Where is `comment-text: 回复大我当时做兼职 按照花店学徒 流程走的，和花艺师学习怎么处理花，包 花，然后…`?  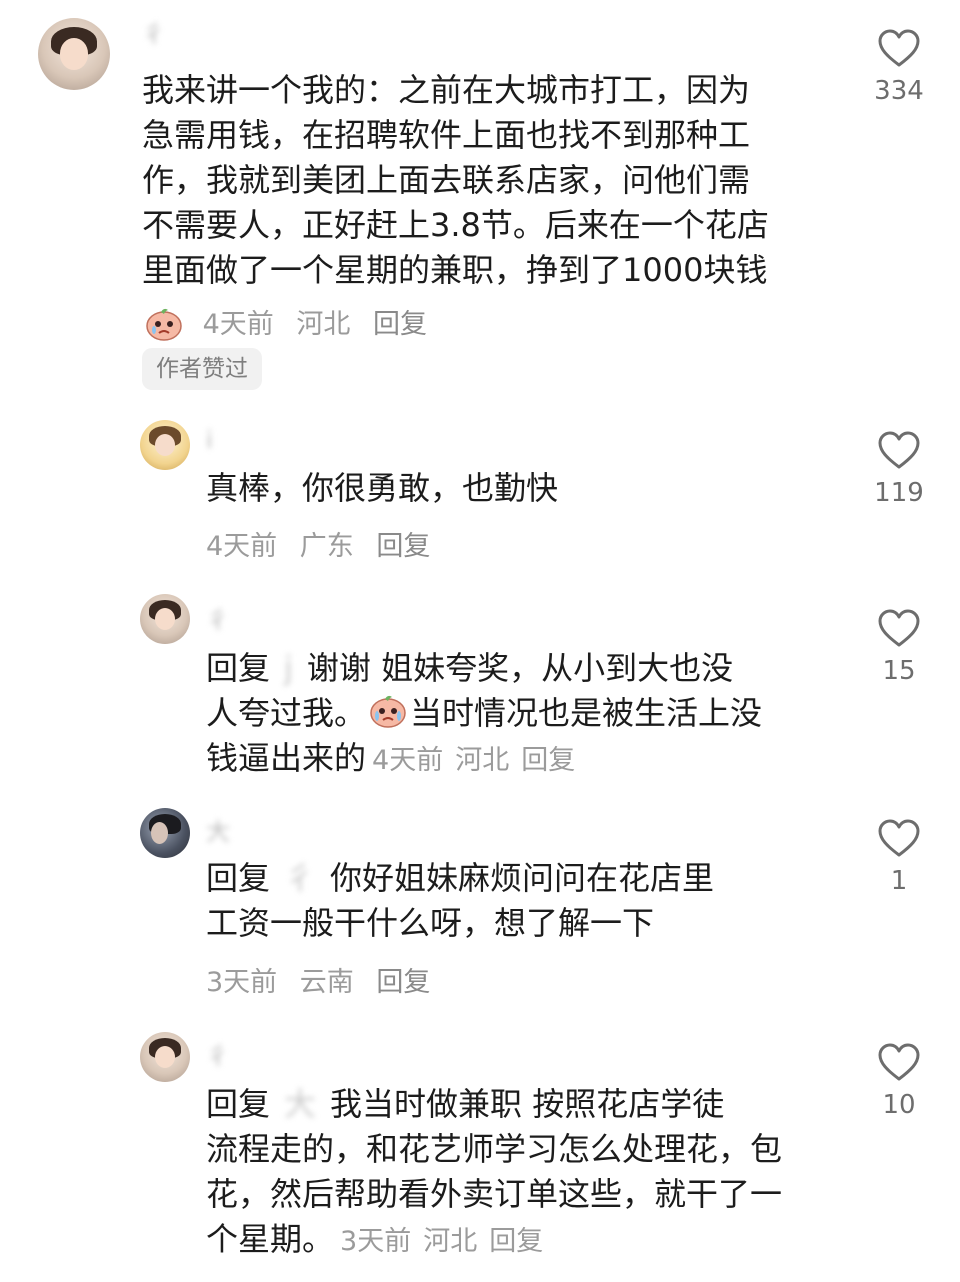 comment-text: 回复大我当时做兼职 按照花店学徒 流程走的，和花艺师学习怎么处理花，包 花，然后… is located at coordinates (494, 1171).